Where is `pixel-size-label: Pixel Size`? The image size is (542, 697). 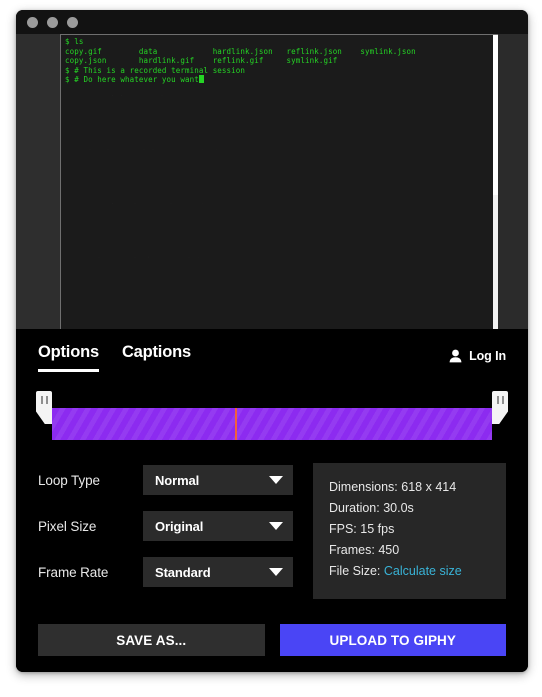 pixel-size-label: Pixel Size is located at coordinates (67, 526).